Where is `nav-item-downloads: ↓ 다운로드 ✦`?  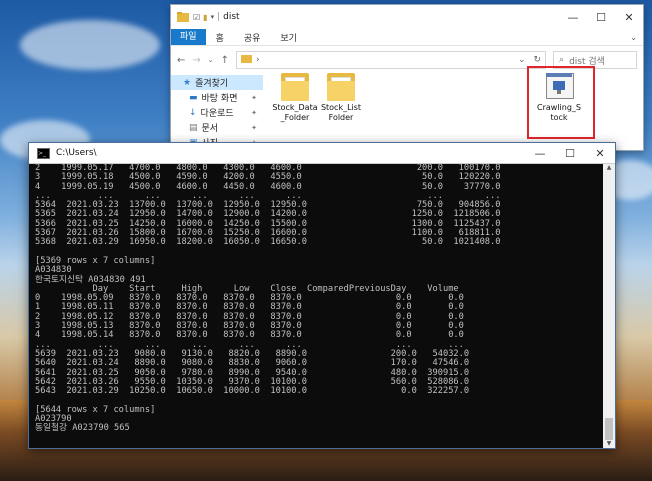 nav-item-downloads: ↓ 다운로드 ✦ is located at coordinates (217, 112).